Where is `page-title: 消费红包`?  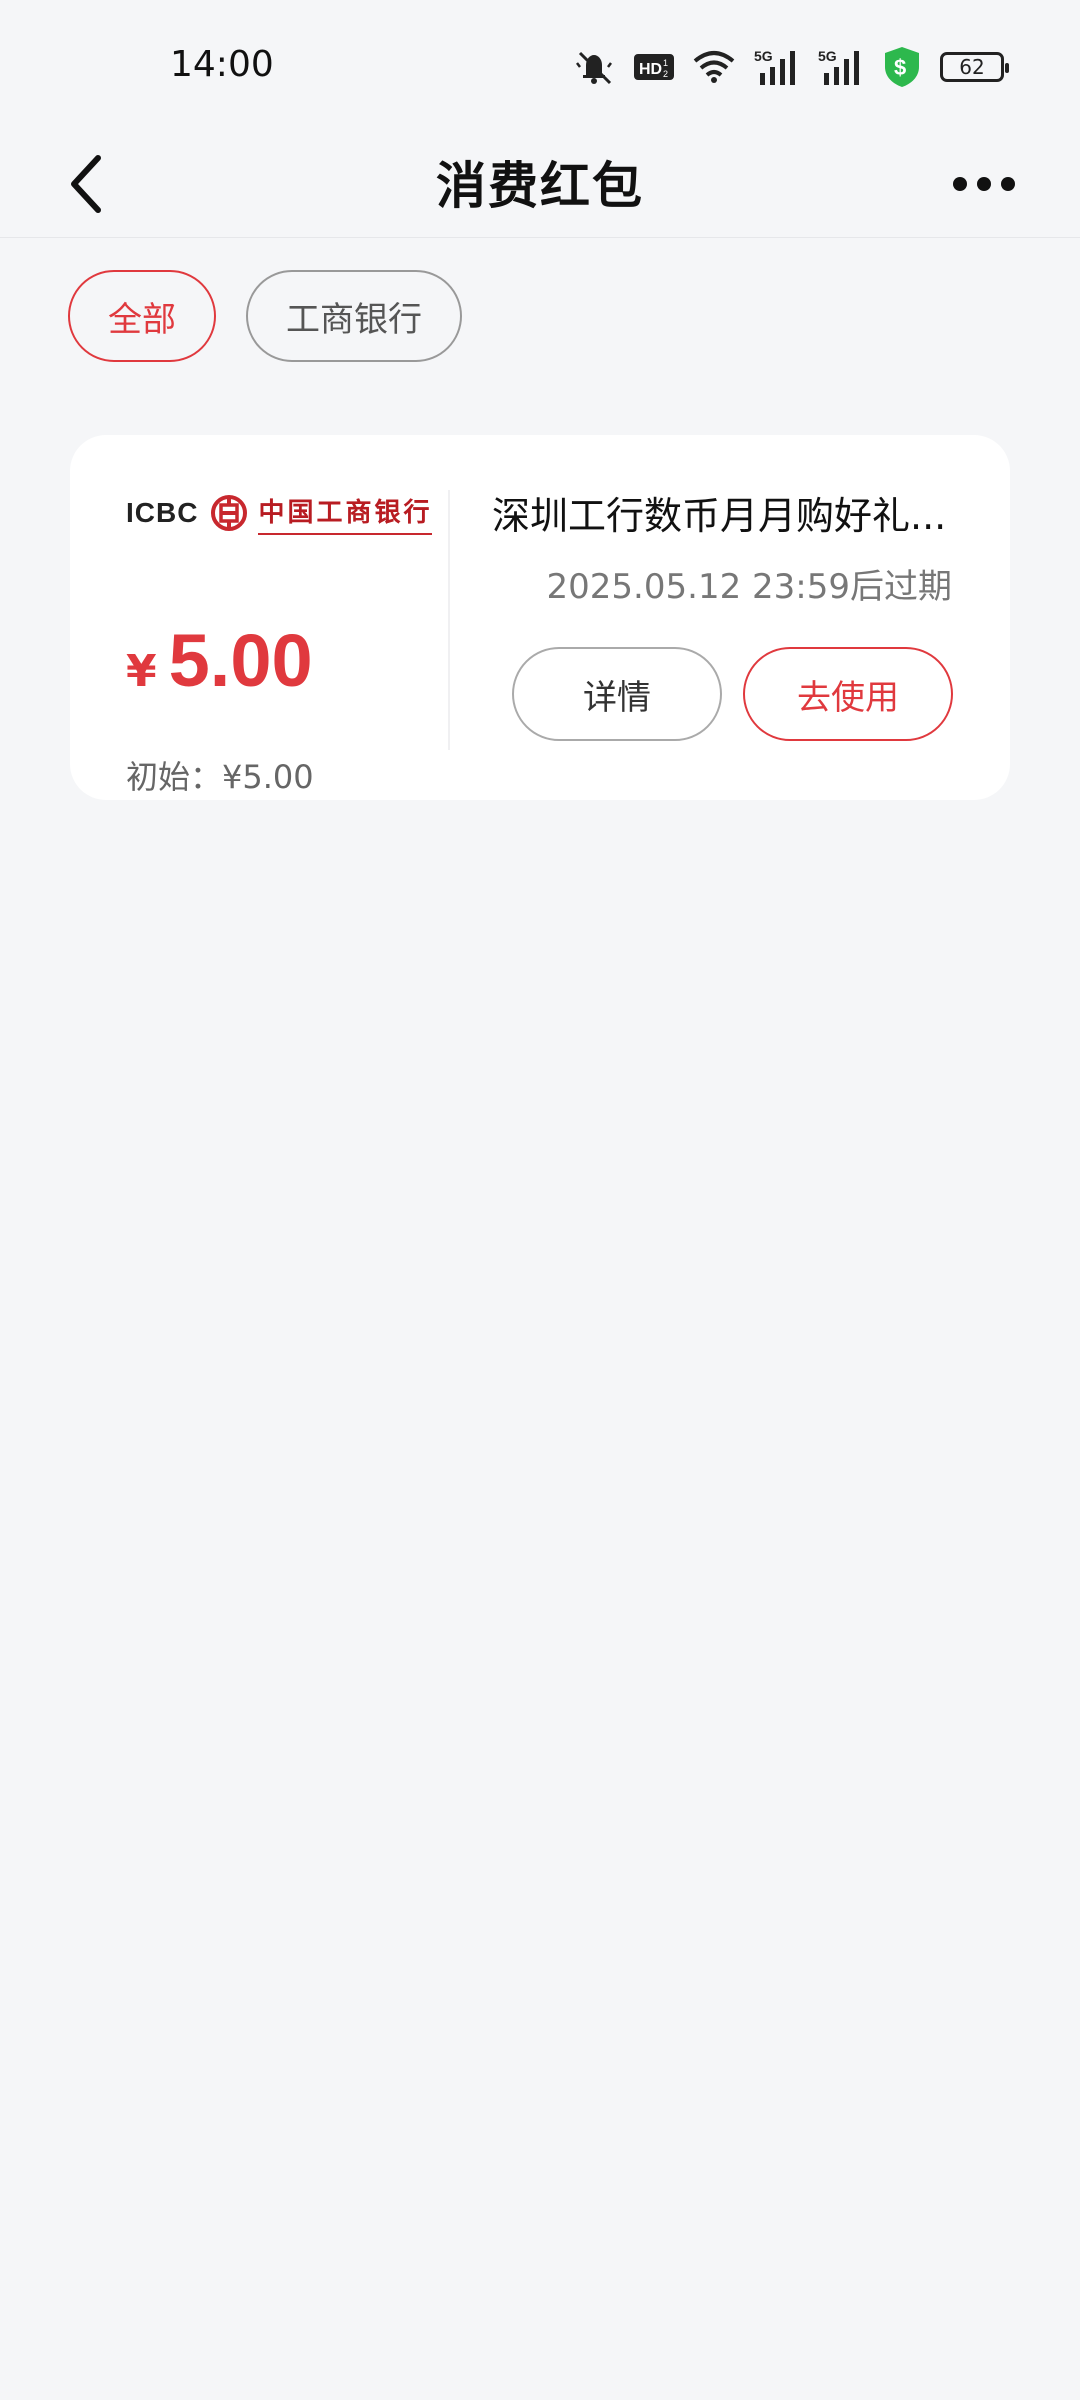 page-title: 消费红包 is located at coordinates (540, 186).